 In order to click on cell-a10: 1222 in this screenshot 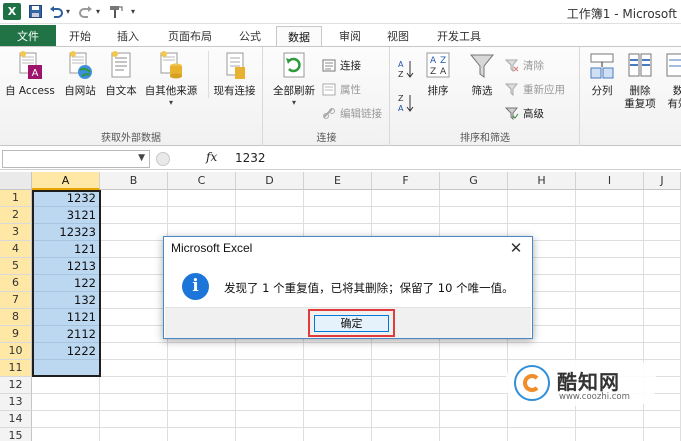, I will do `click(66, 351)`.